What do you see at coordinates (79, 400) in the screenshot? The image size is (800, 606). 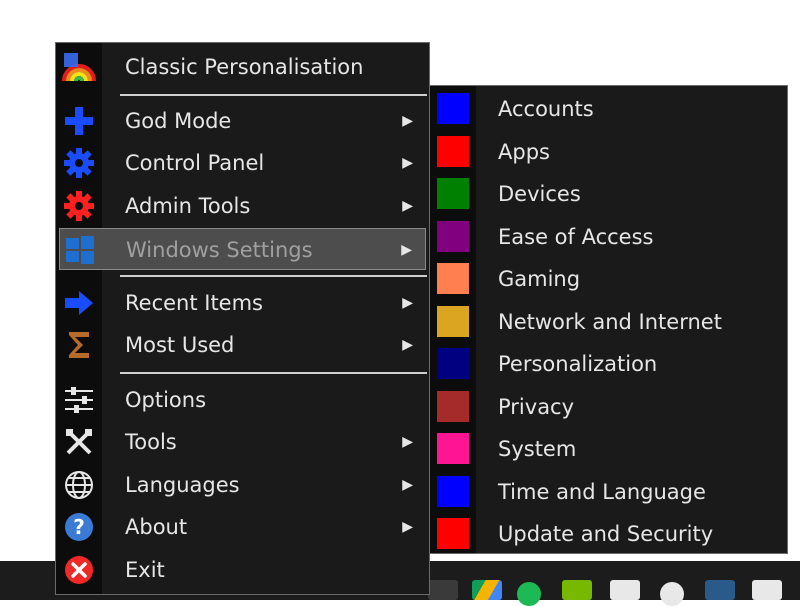 I see `sliders-icon` at bounding box center [79, 400].